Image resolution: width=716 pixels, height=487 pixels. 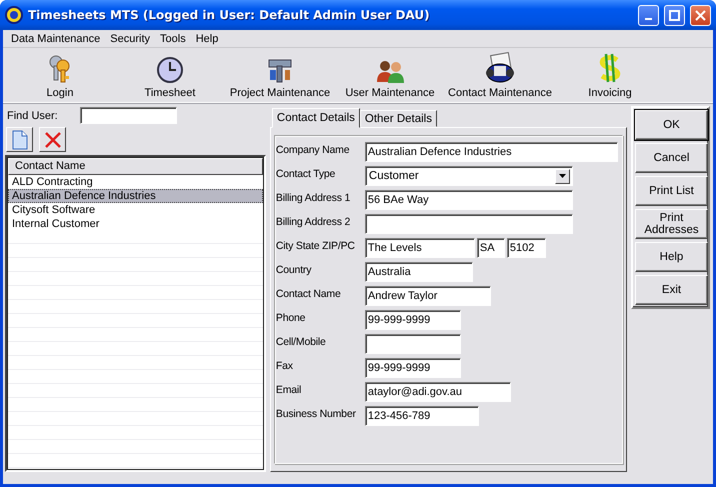 I want to click on toolbar-button: Project Maintenance, so click(x=280, y=93).